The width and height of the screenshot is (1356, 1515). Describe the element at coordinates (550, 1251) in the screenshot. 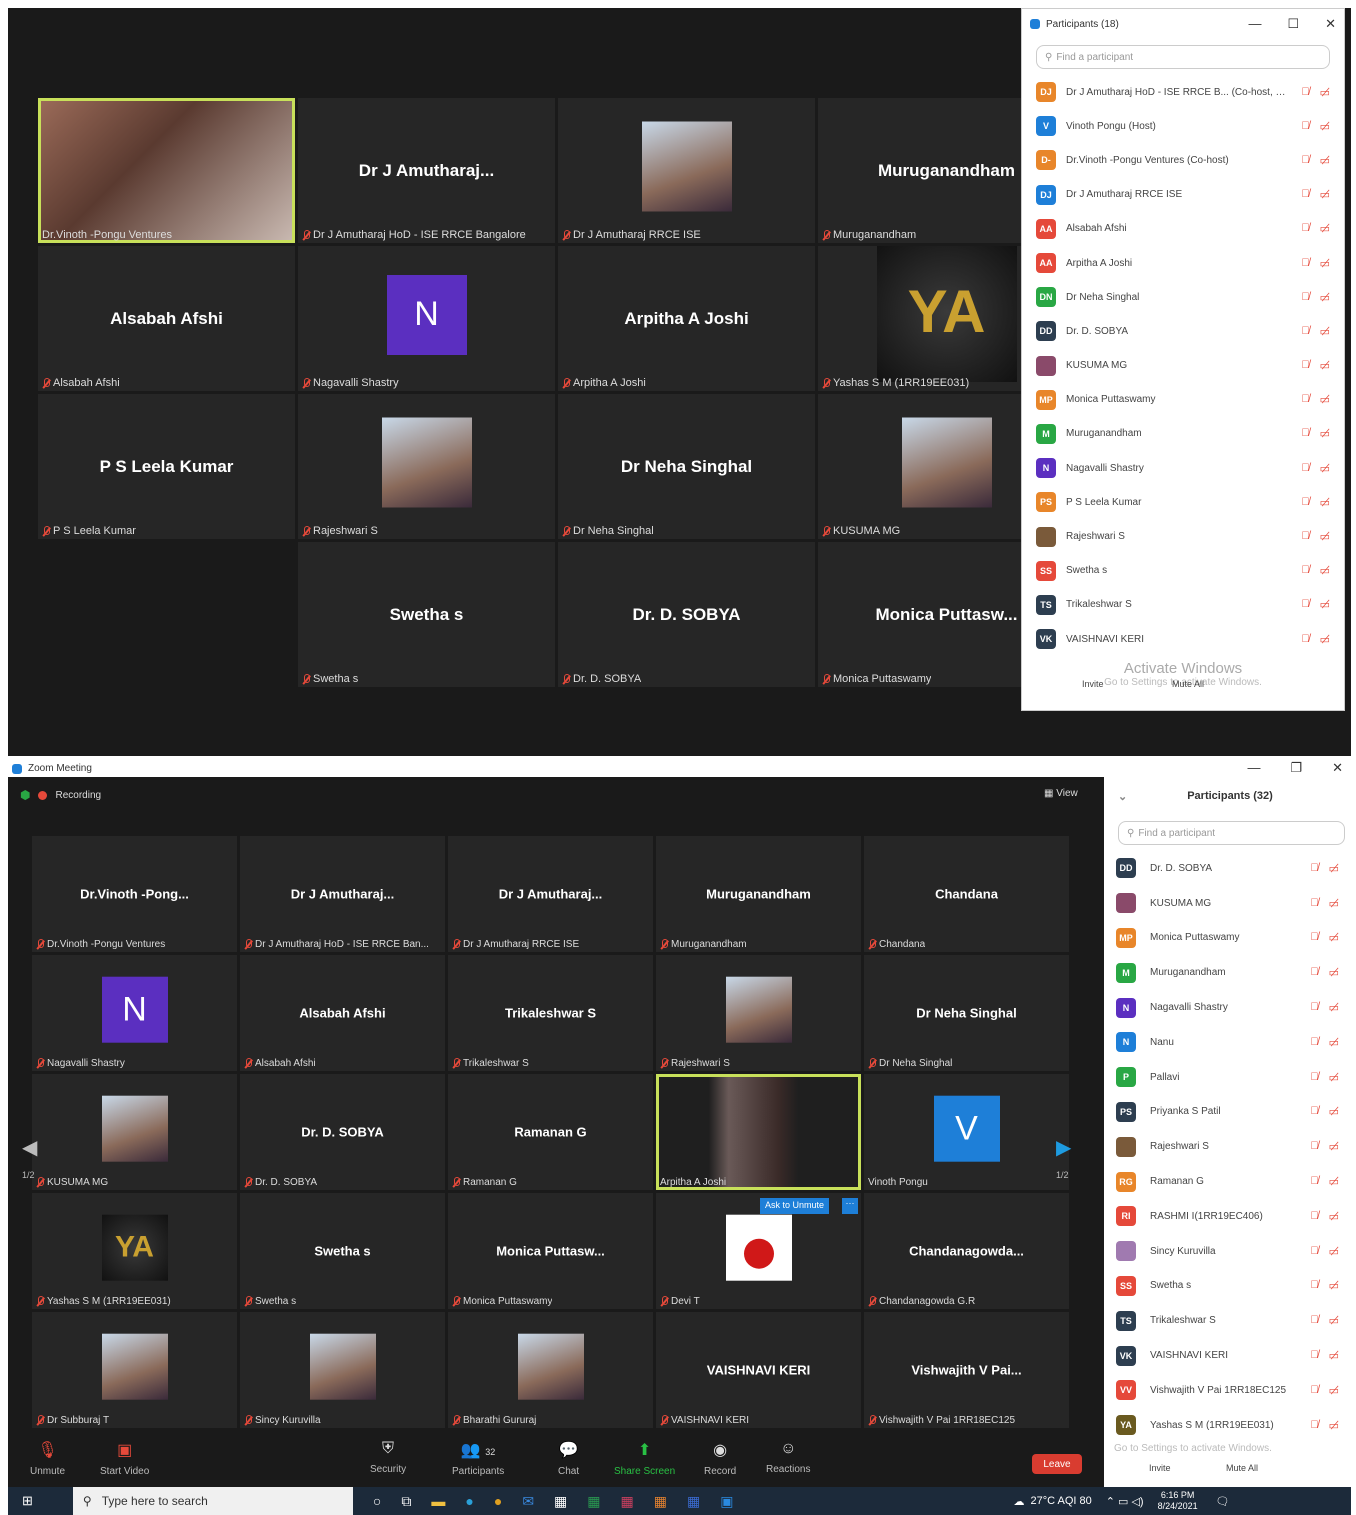

I see `video-tile: Monica Puttasw... Monica Puttaswamy` at that location.